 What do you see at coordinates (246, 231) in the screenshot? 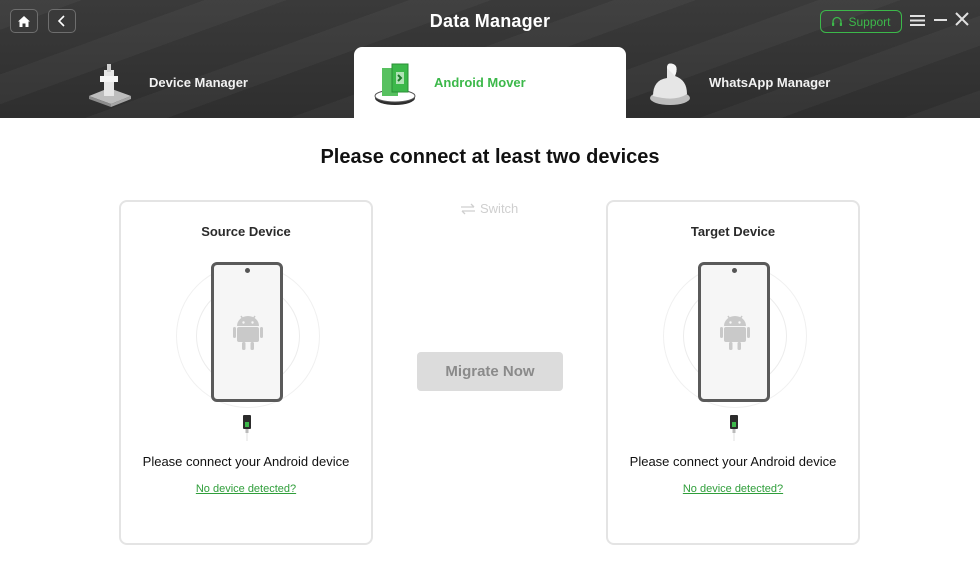
I see `card-title: Source Device` at bounding box center [246, 231].